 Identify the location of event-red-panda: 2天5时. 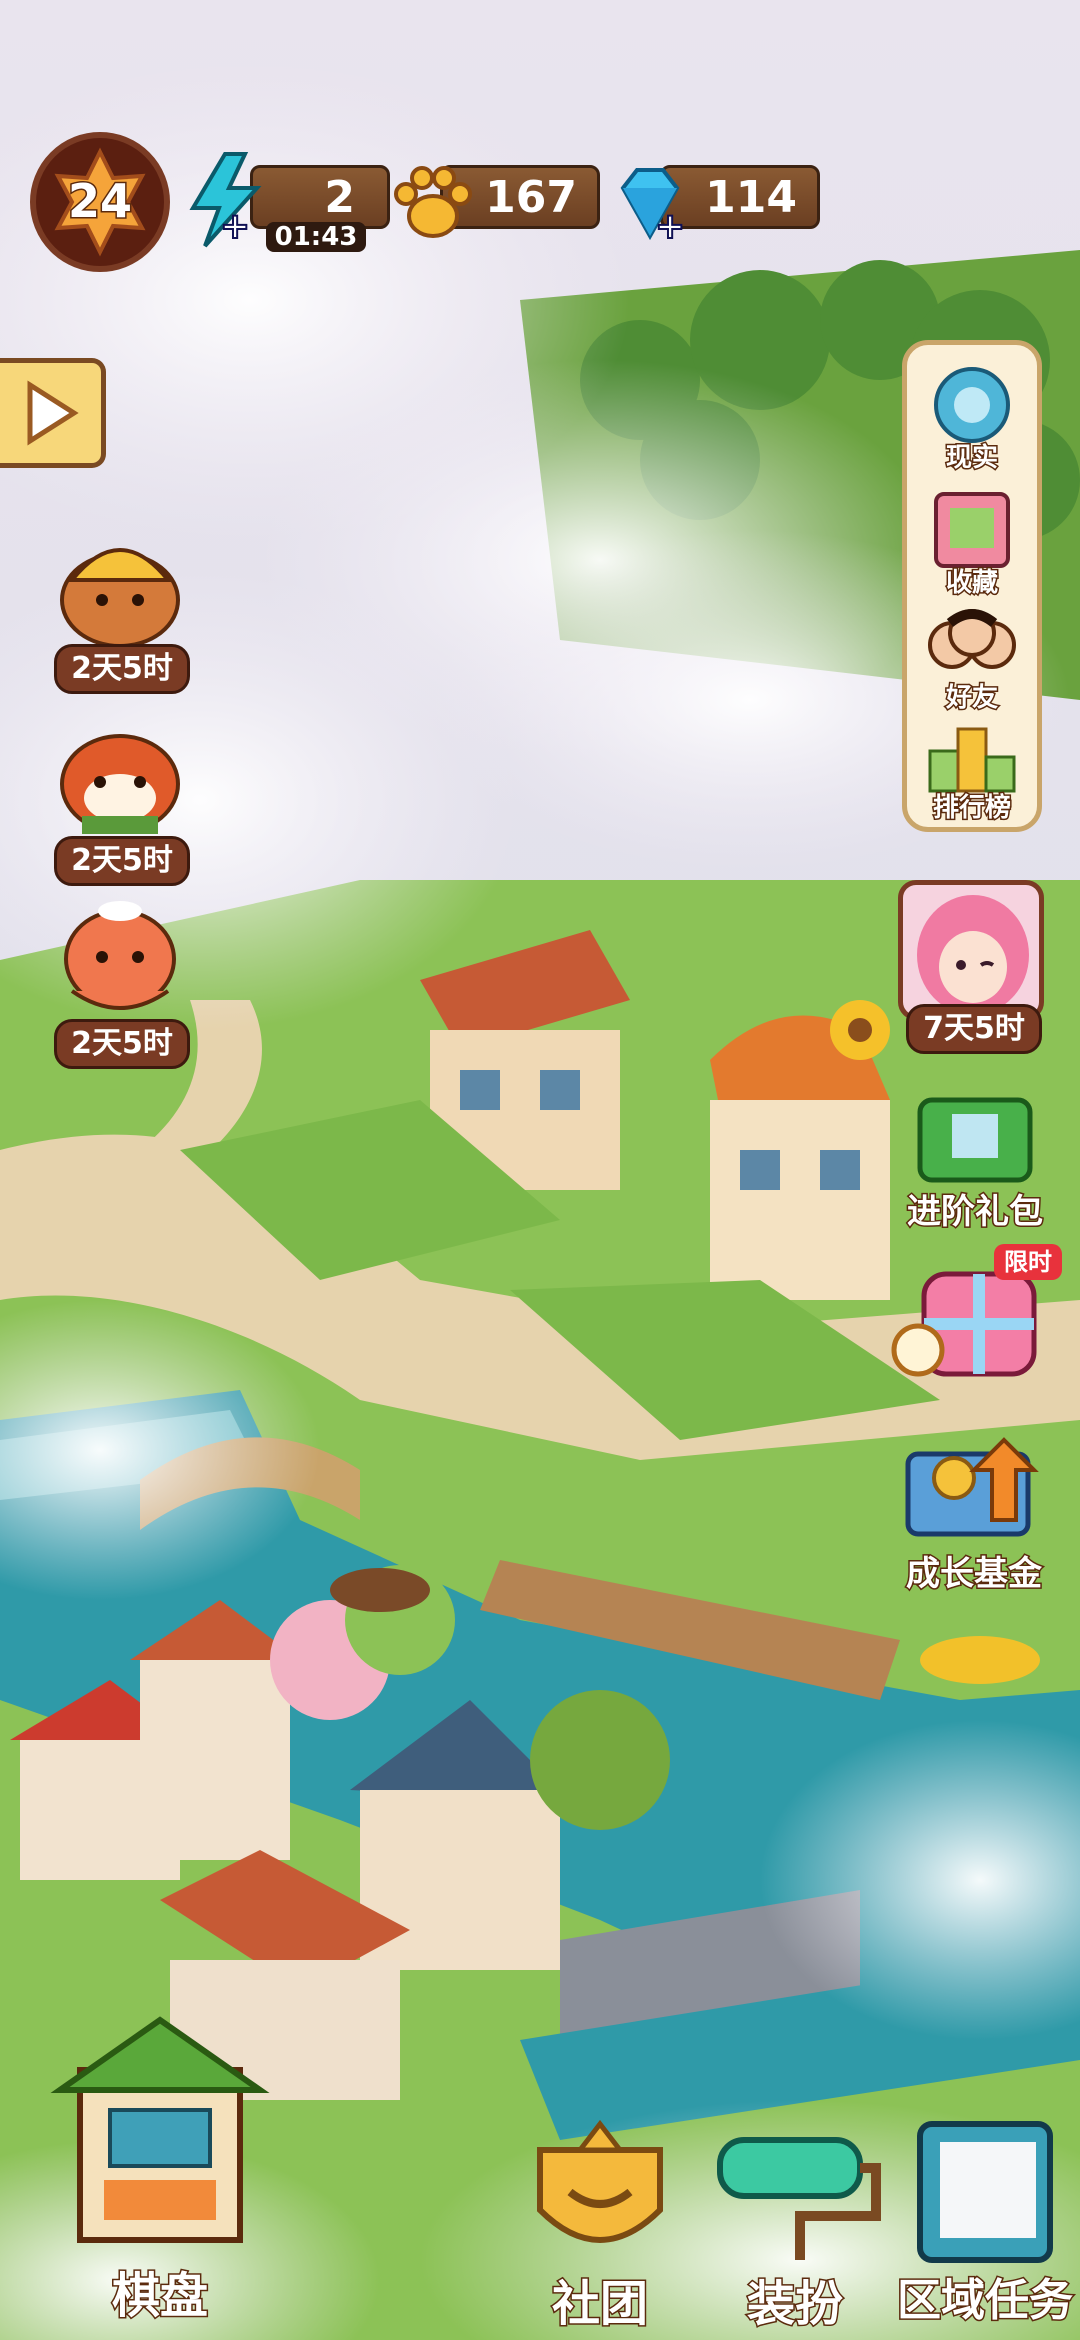
(121, 799).